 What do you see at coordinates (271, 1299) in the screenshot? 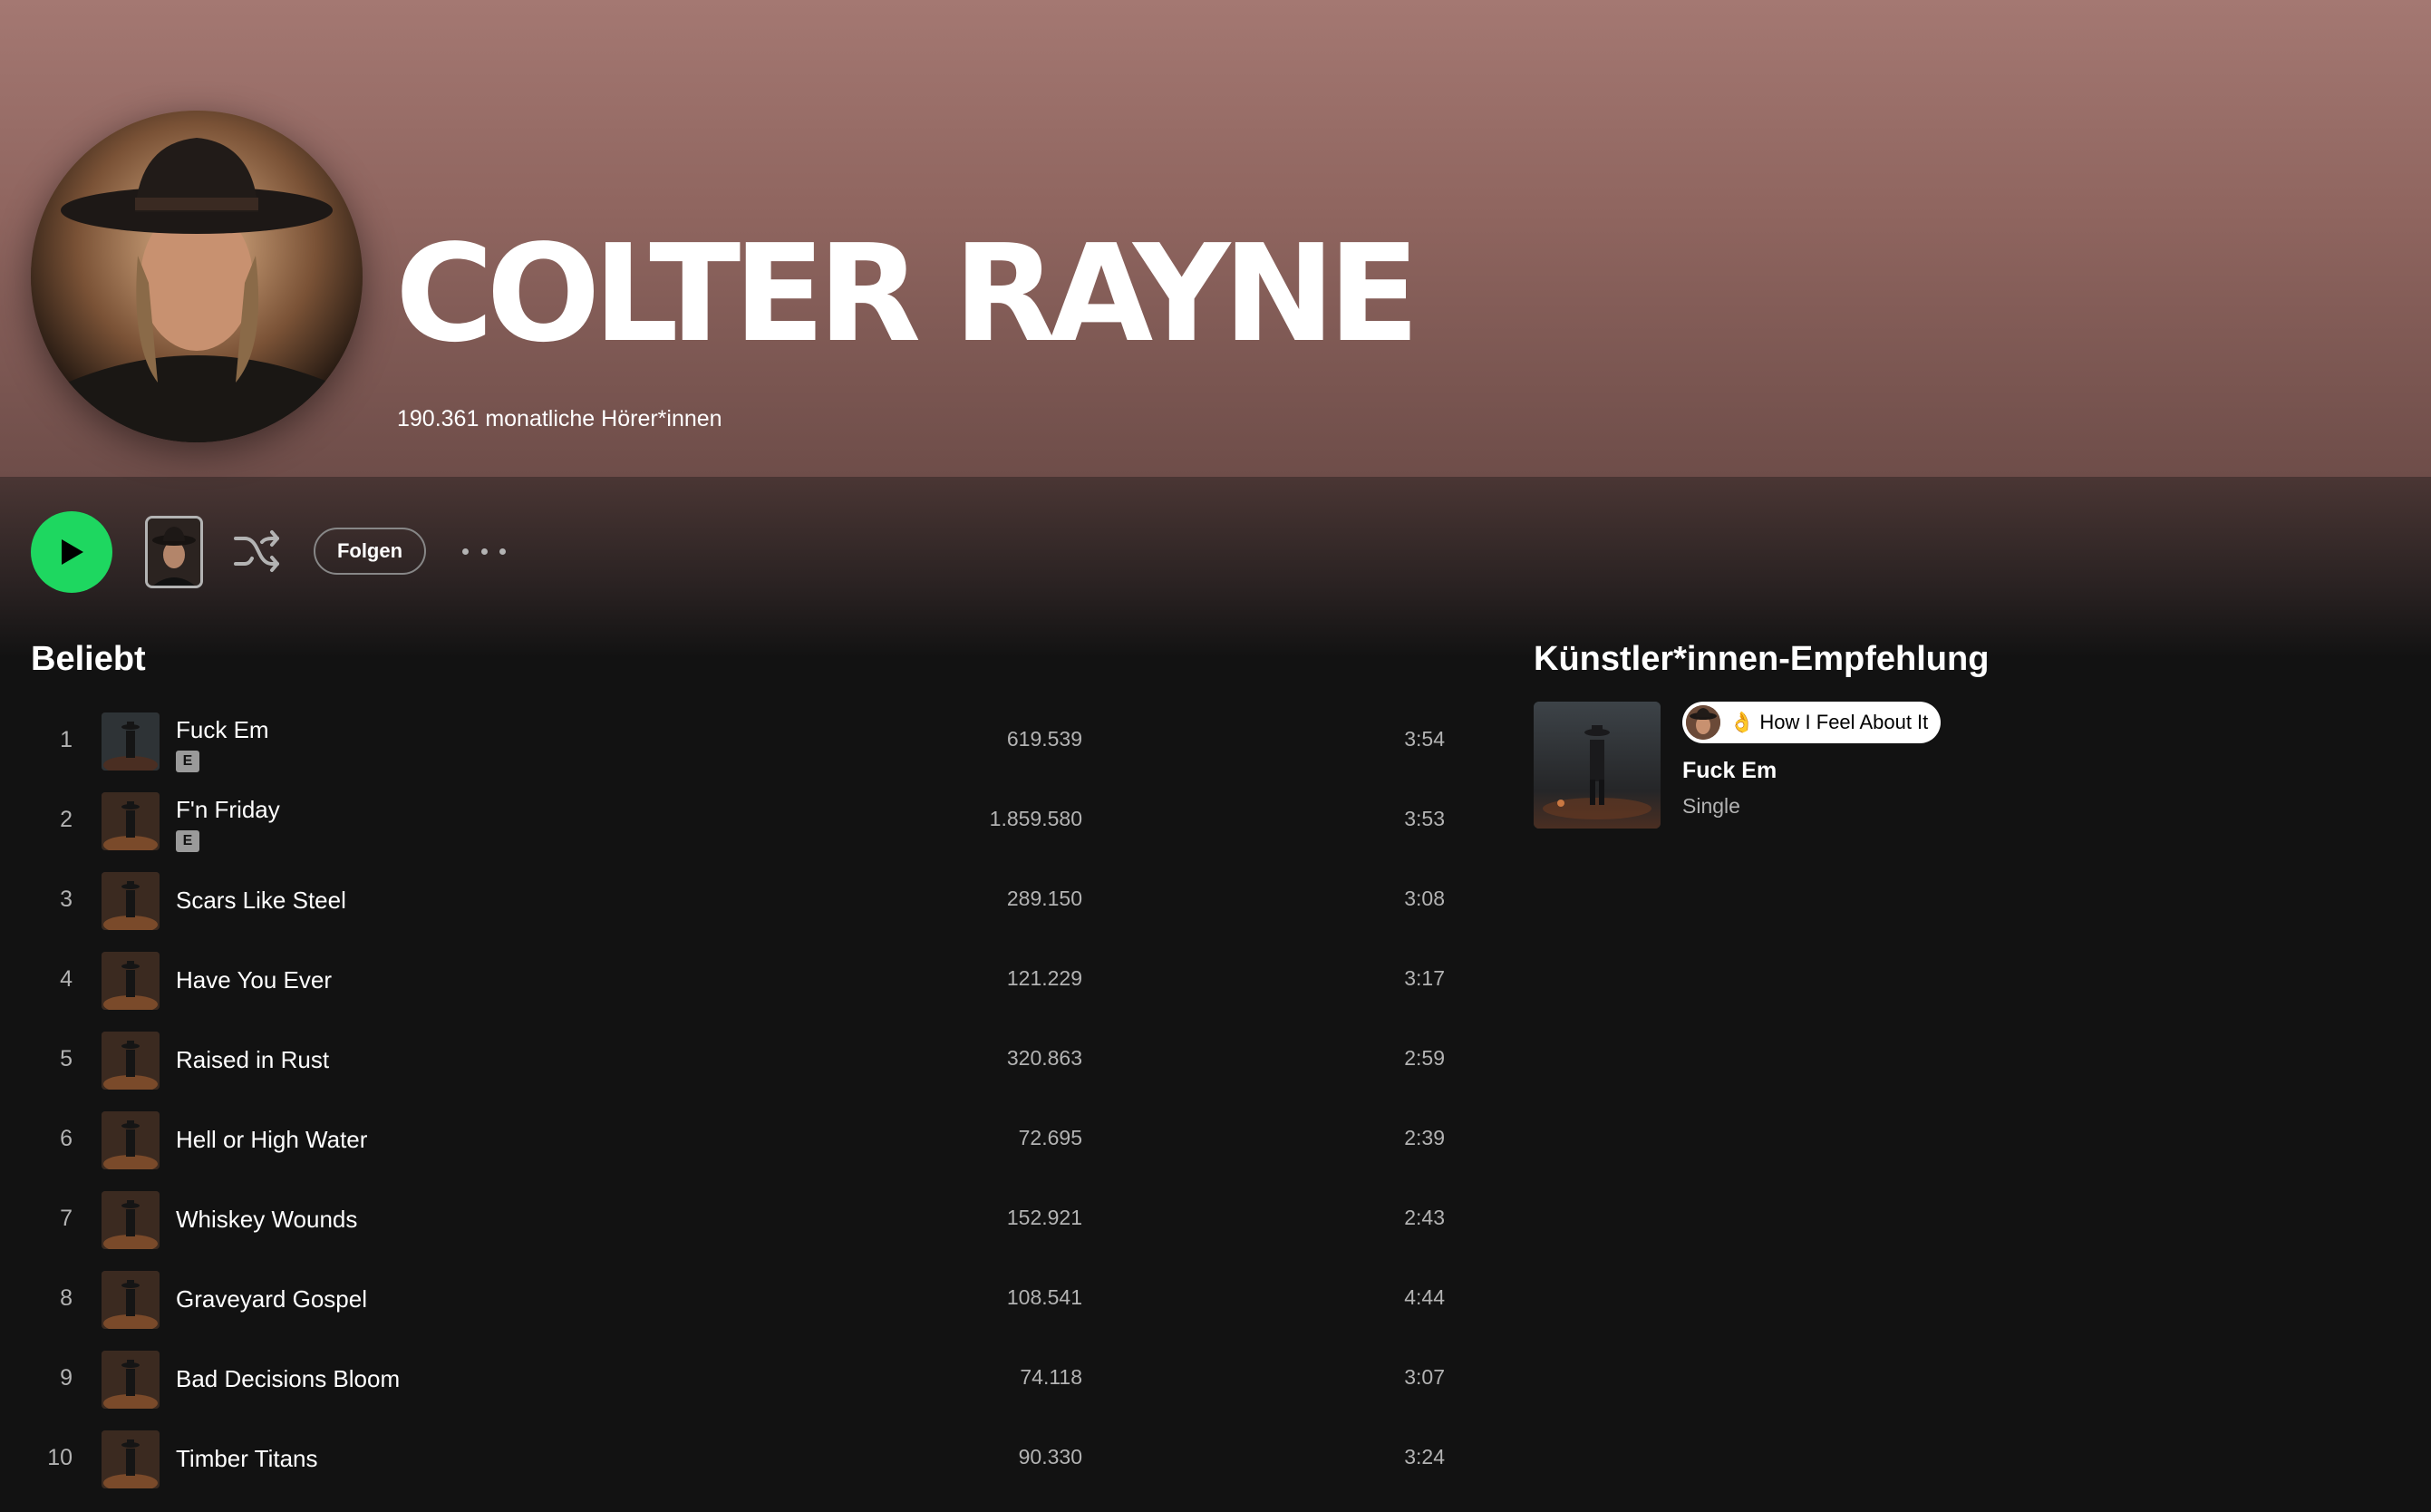
I see `track-title: Graveyard Gospel` at bounding box center [271, 1299].